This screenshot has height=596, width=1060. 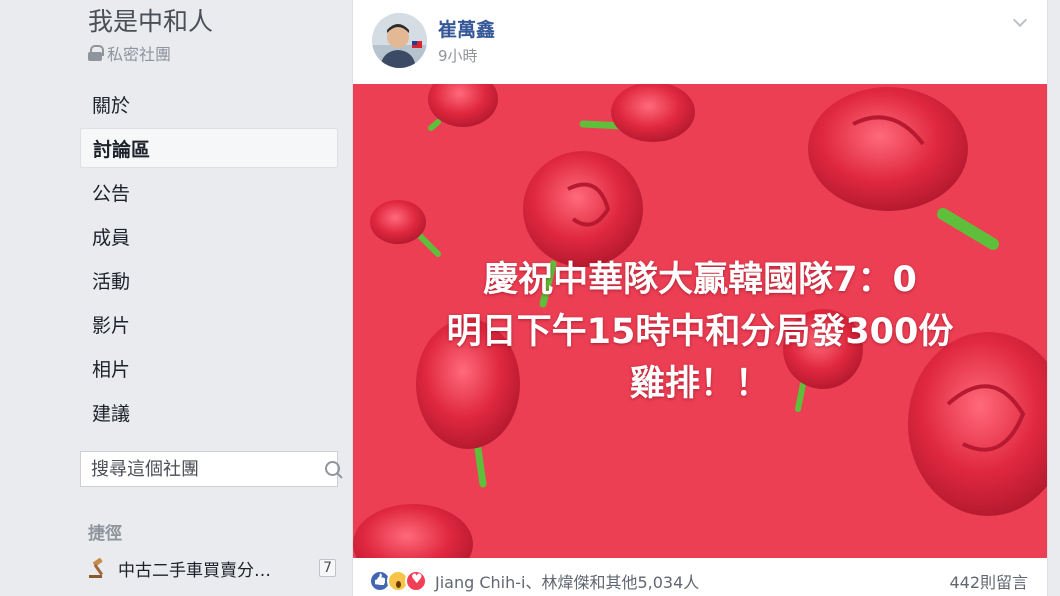 I want to click on reactions-summary: Jiang Chih-i、林煒傑和其他5,034人, so click(x=567, y=581).